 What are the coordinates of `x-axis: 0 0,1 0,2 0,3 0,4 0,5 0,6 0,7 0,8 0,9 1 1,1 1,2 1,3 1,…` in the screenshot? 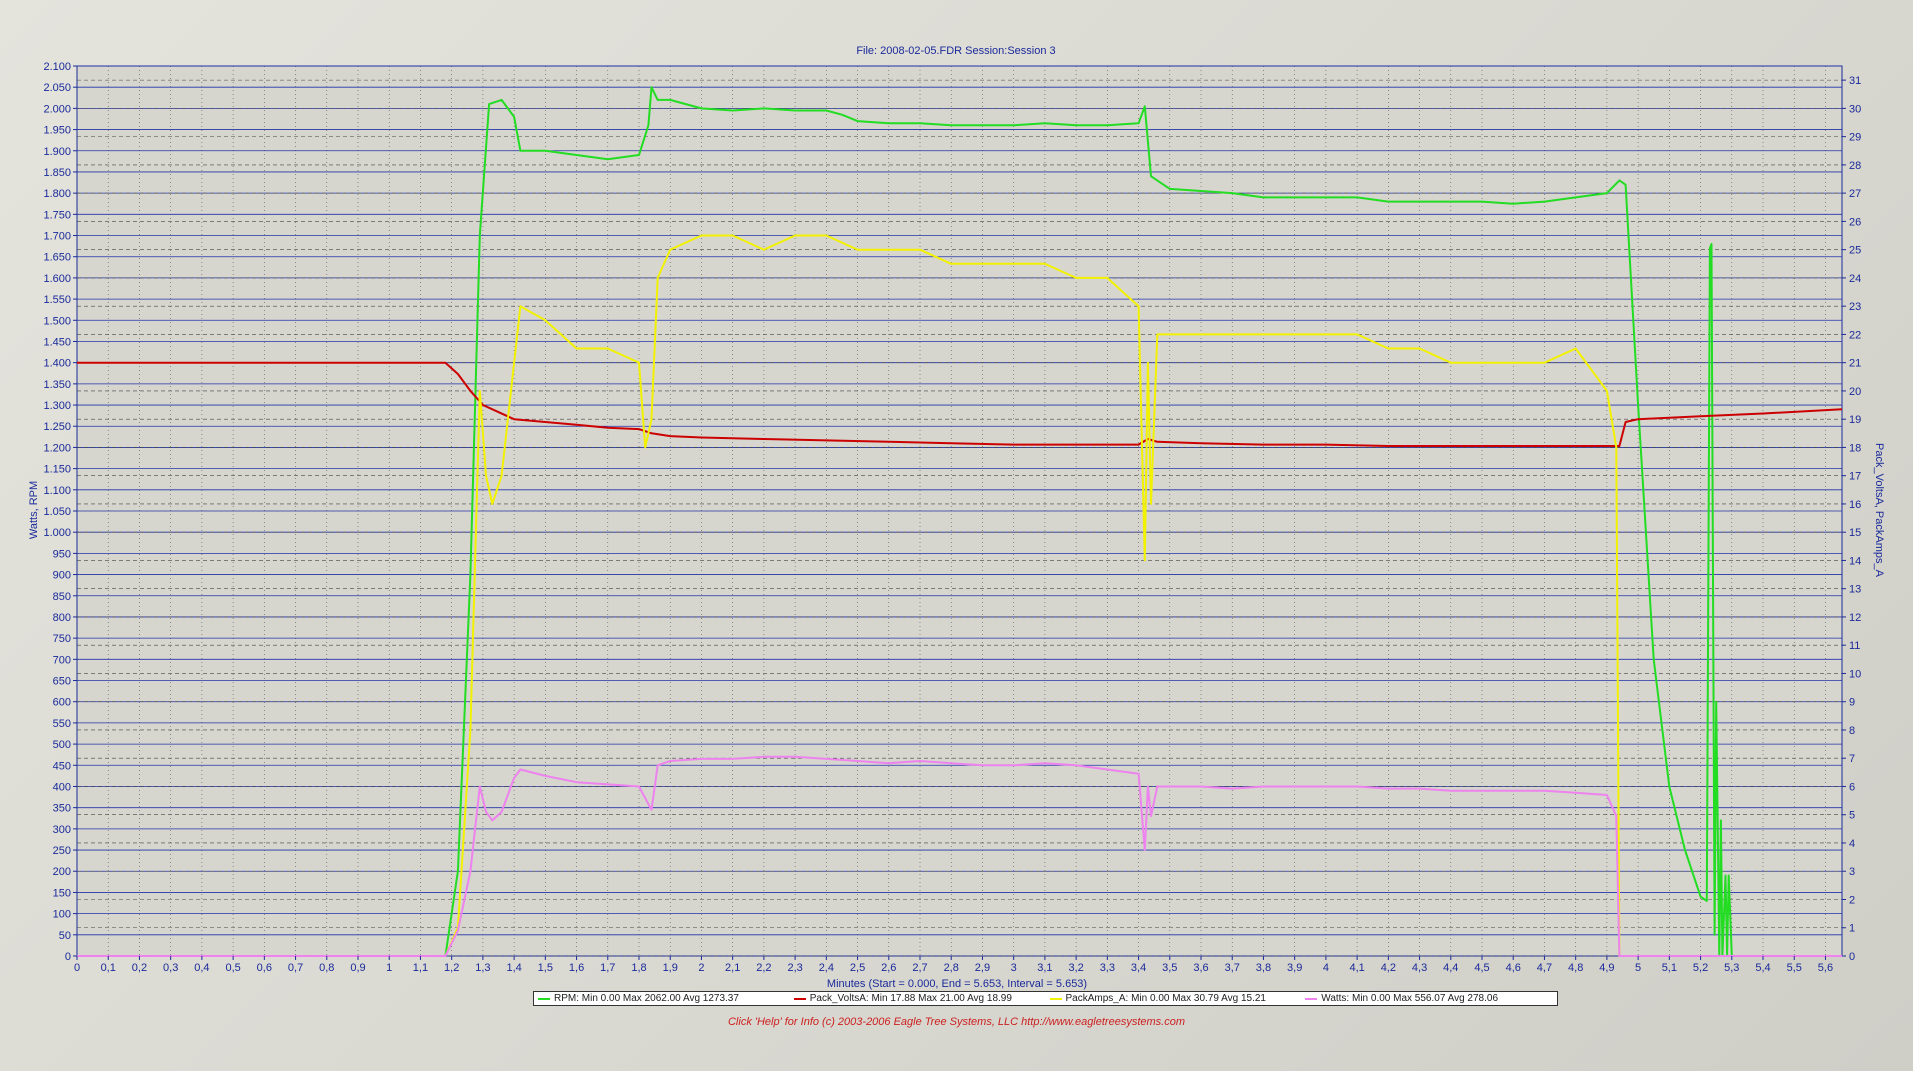 It's located at (953, 965).